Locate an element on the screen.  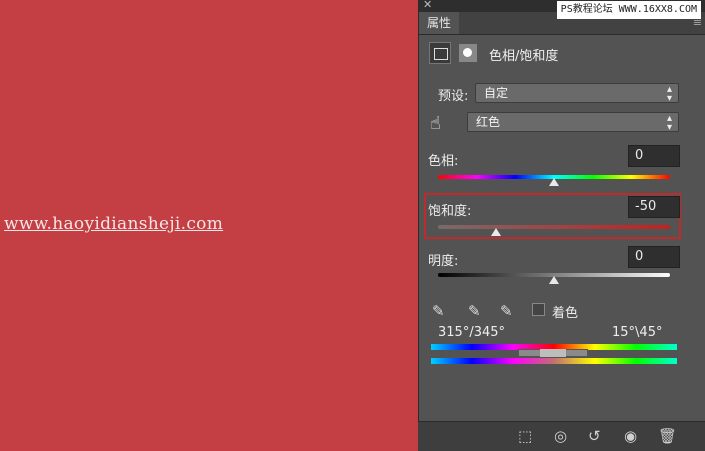
mask-icon is located at coordinates (468, 53).